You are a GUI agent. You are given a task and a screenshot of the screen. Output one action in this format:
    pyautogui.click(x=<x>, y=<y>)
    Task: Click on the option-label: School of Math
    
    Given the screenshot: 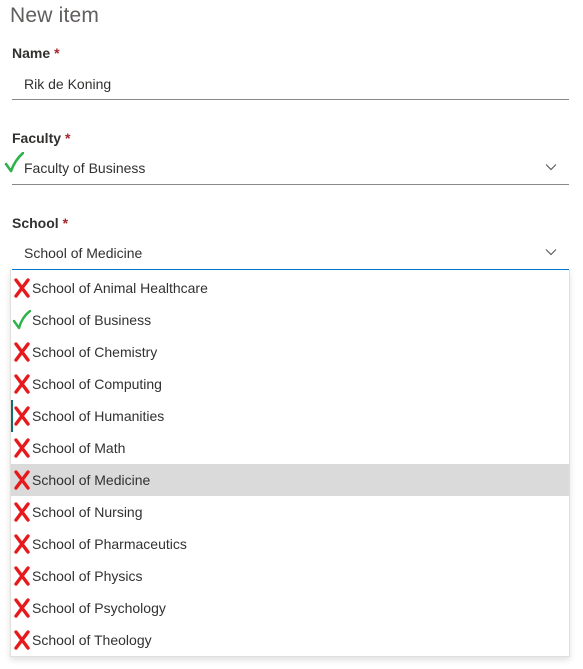 What is the action you would take?
    pyautogui.click(x=79, y=448)
    